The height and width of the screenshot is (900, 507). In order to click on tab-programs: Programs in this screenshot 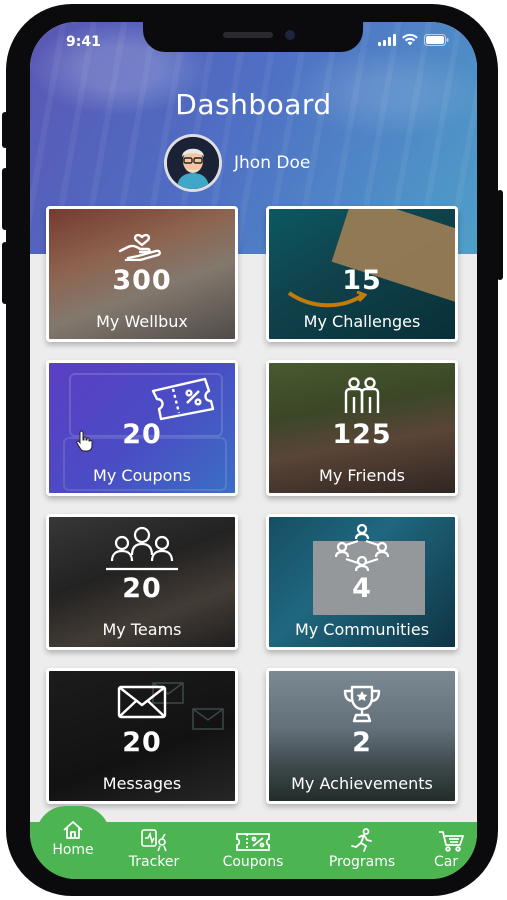, I will do `click(362, 849)`.